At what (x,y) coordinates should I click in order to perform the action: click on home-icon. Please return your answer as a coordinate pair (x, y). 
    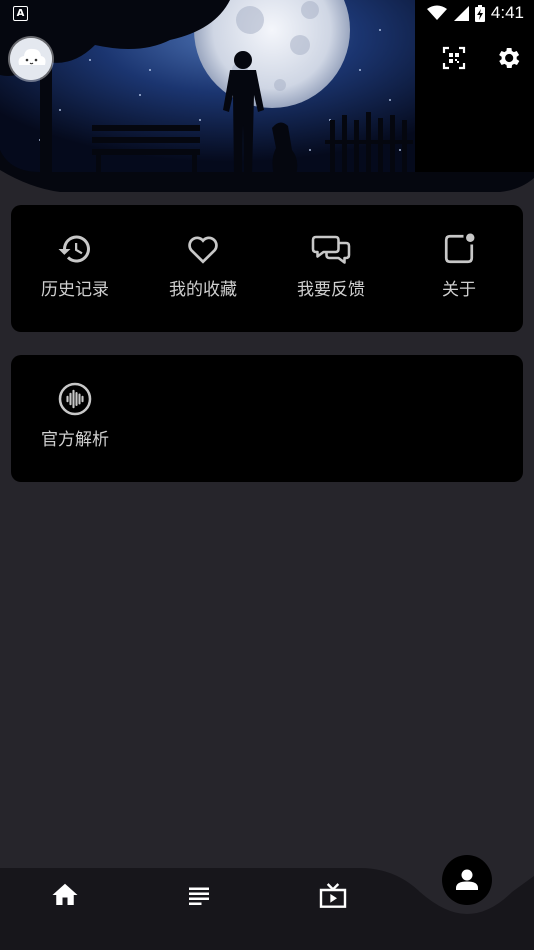
    Looking at the image, I should click on (65, 894).